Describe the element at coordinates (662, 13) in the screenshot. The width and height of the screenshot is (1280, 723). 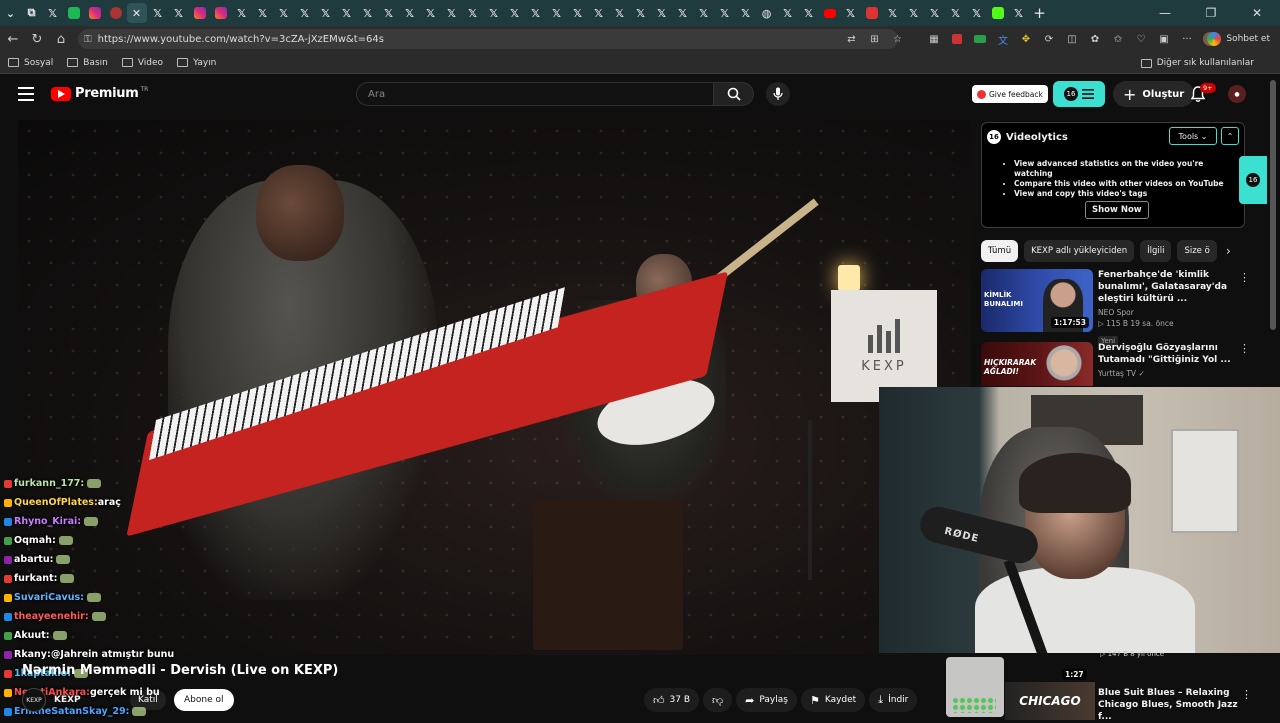
I see `tab-x-24: 𝕏` at that location.